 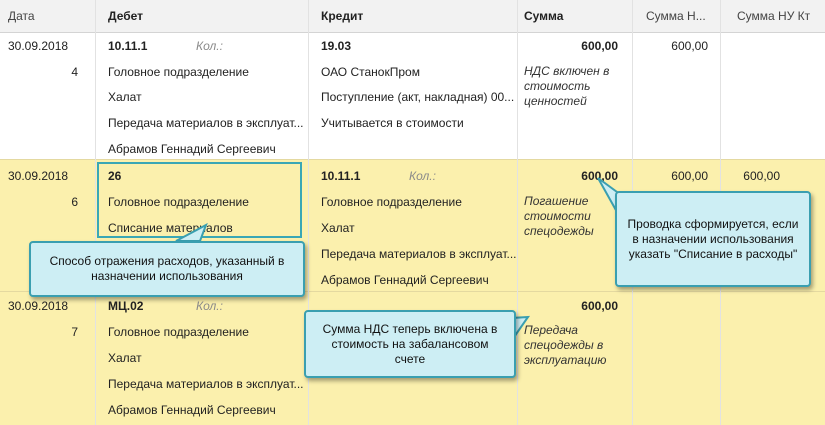 What do you see at coordinates (191, 232) in the screenshot?
I see `arrow-left-callout` at bounding box center [191, 232].